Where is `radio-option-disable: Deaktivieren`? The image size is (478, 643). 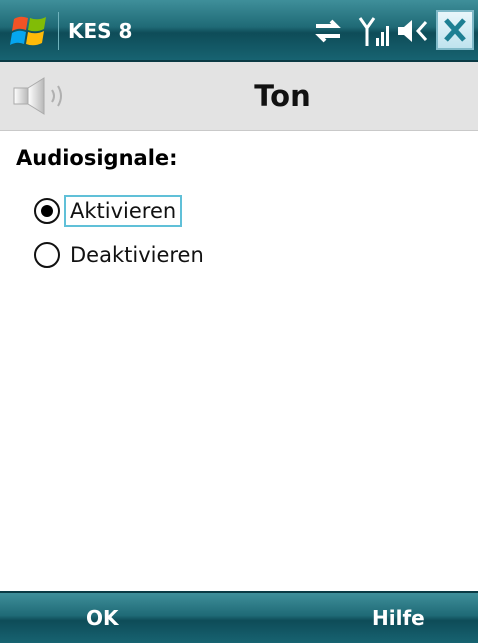 radio-option-disable: Deaktivieren is located at coordinates (121, 255).